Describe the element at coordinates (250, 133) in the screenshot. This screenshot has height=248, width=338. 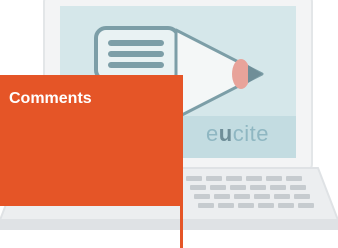
I see `brand-suffix: cite` at that location.